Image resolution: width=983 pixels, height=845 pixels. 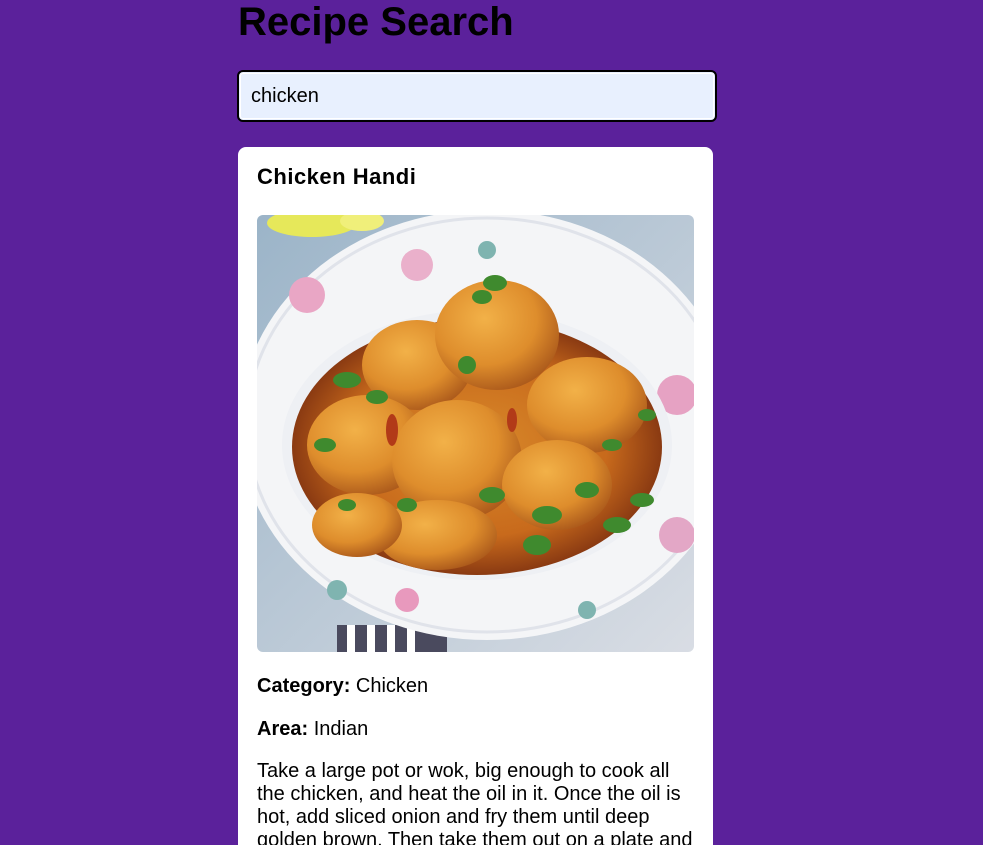 What do you see at coordinates (392, 686) in the screenshot?
I see `category-value: Chicken` at bounding box center [392, 686].